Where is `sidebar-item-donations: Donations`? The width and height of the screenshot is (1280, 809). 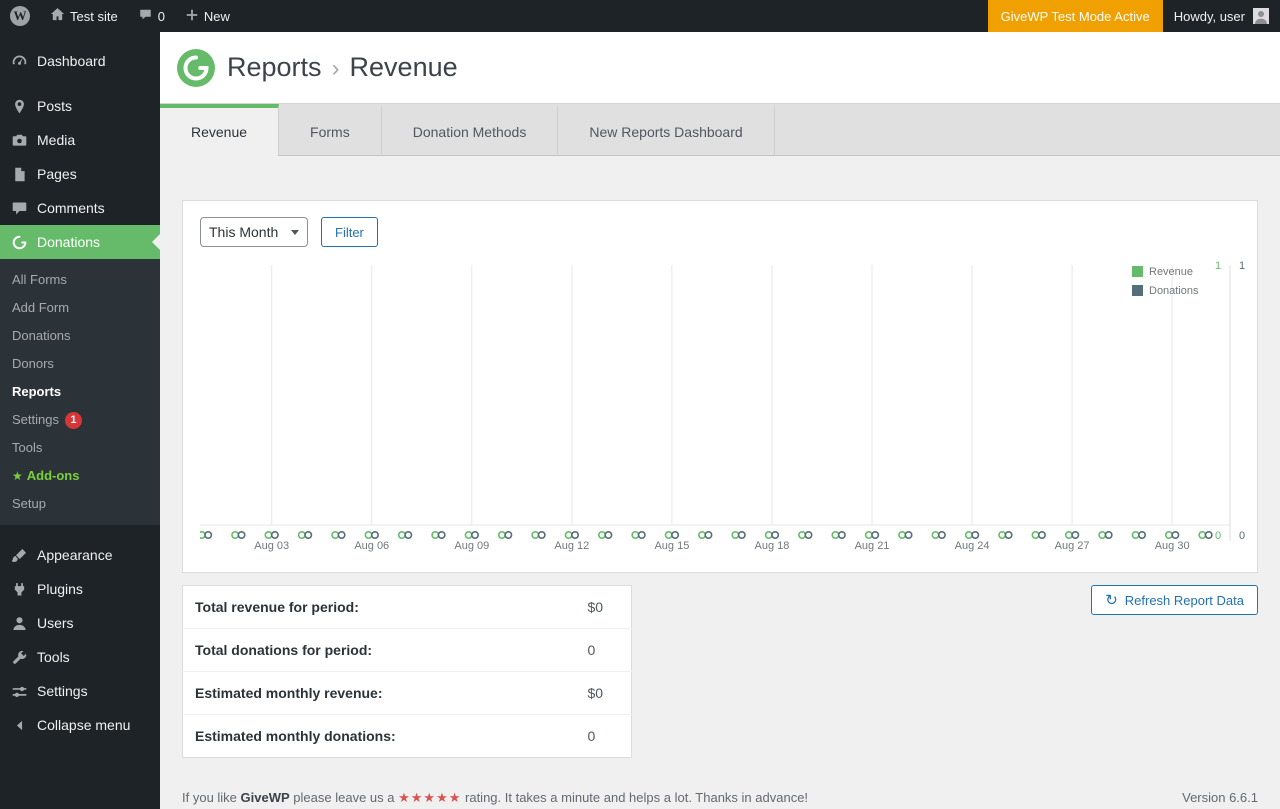 sidebar-item-donations: Donations is located at coordinates (80, 242).